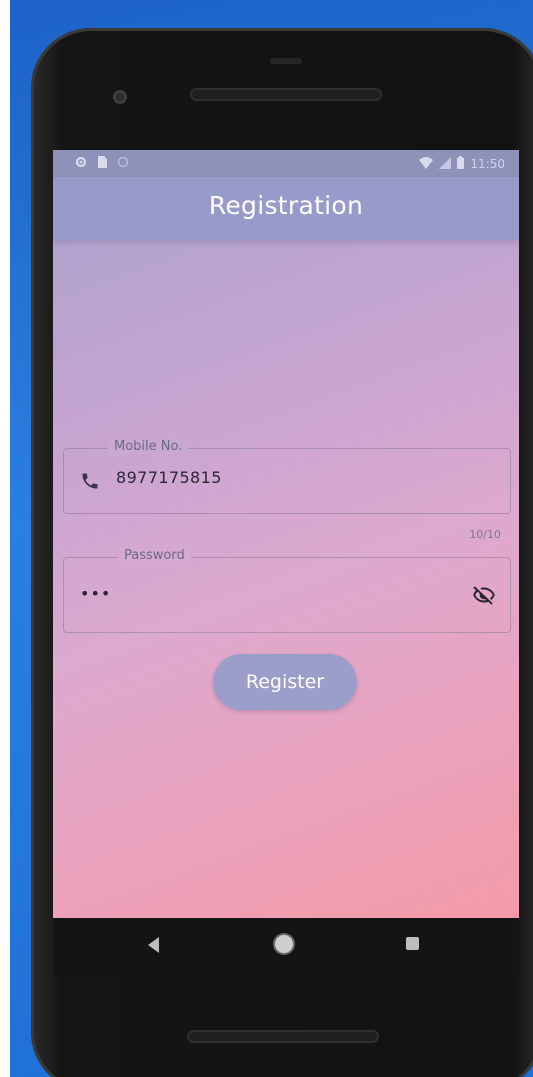 The width and height of the screenshot is (533, 1077). I want to click on signal-icon, so click(445, 164).